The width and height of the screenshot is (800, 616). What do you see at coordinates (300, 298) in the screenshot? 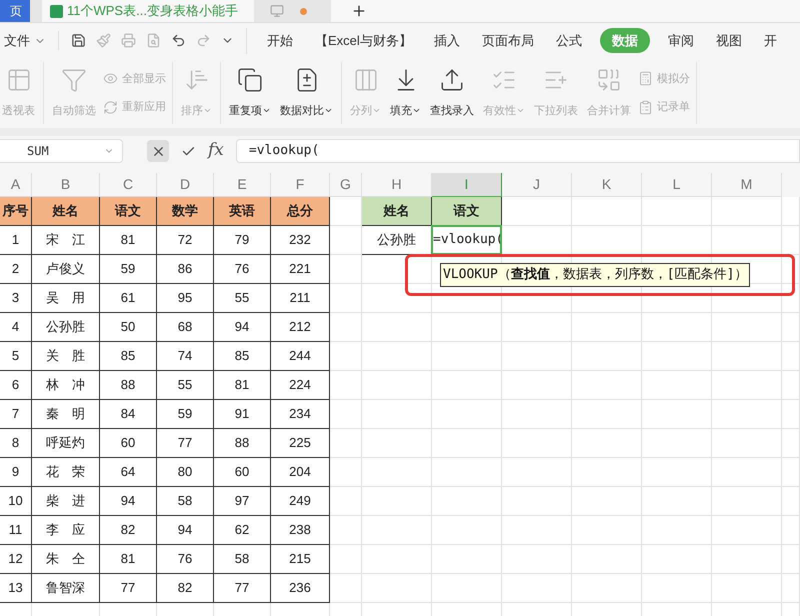
I see `table-cell-text: 211` at bounding box center [300, 298].